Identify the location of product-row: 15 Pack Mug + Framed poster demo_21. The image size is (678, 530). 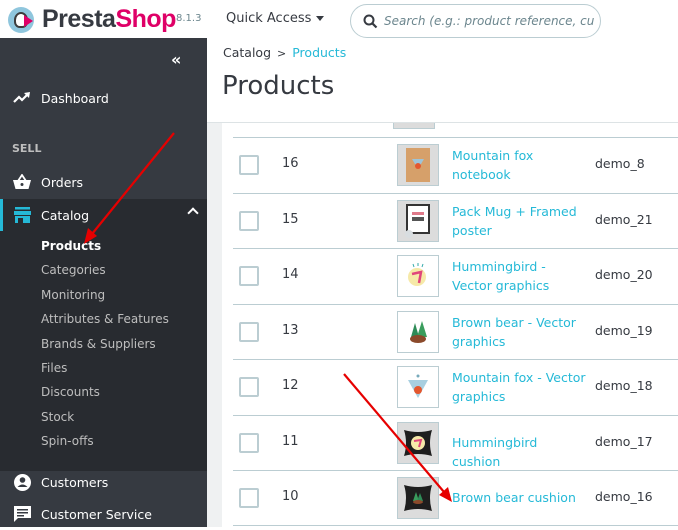
(455, 220).